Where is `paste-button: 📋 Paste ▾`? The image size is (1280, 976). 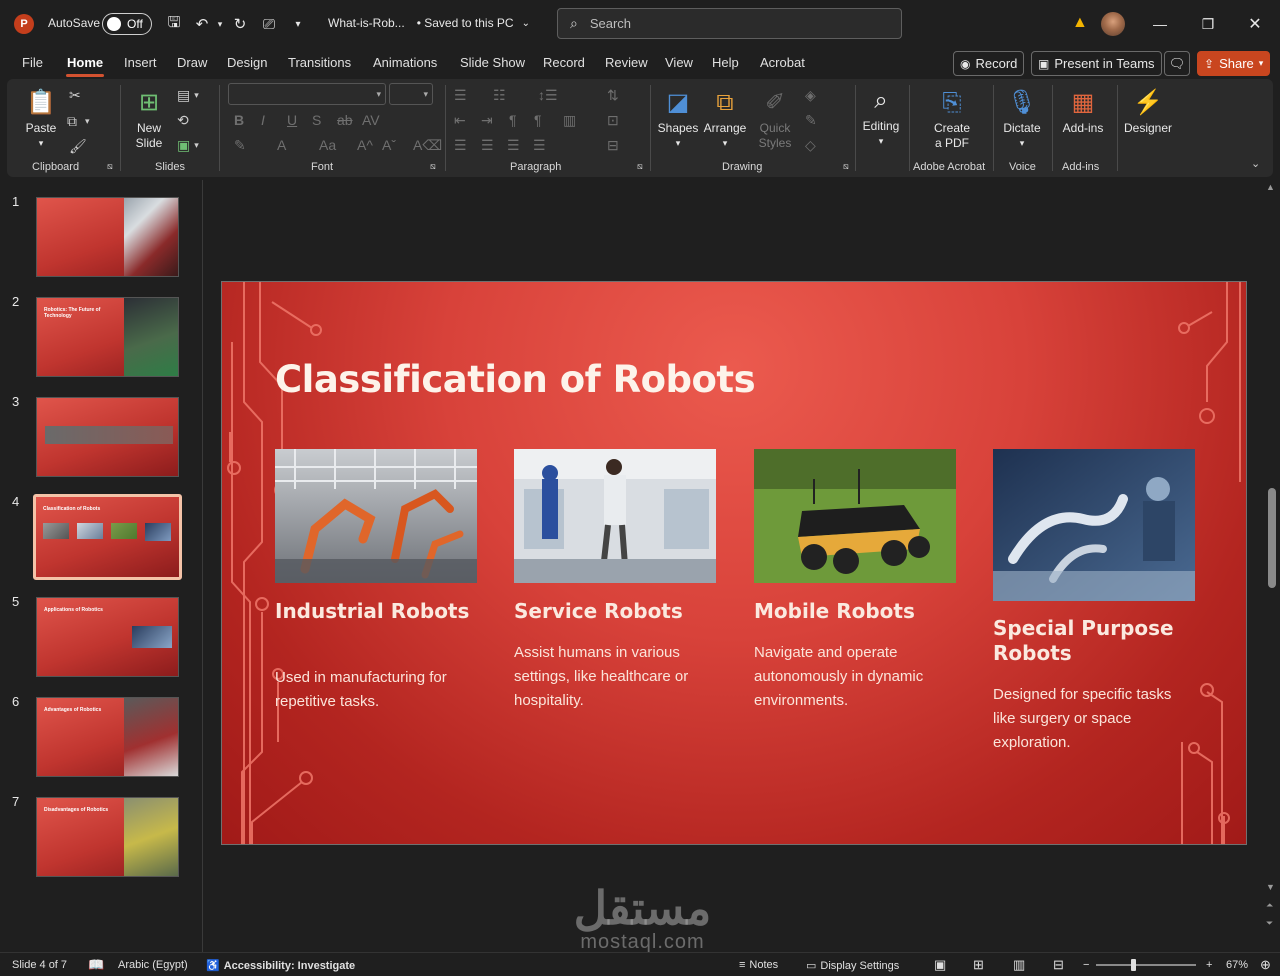 paste-button: 📋 Paste ▾ is located at coordinates (41, 118).